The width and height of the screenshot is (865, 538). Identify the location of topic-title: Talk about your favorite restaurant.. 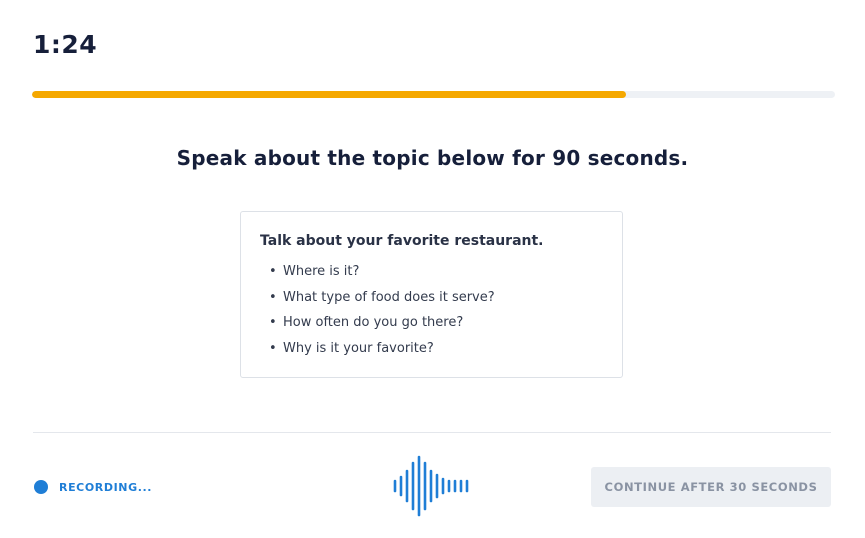
(402, 241).